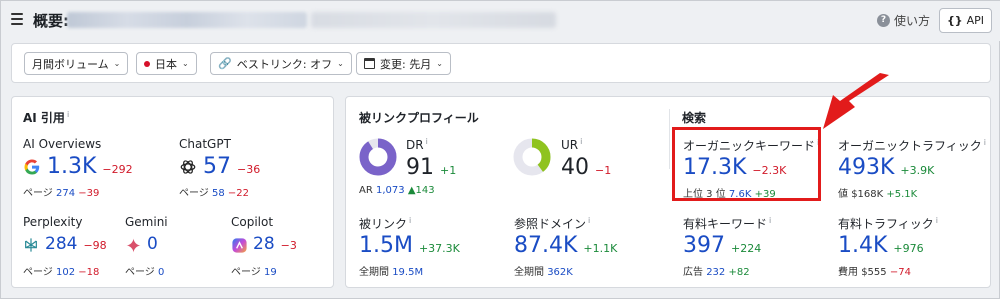 This screenshot has height=299, width=1000. I want to click on paid-keywords-metric: 397 +224, so click(722, 245).